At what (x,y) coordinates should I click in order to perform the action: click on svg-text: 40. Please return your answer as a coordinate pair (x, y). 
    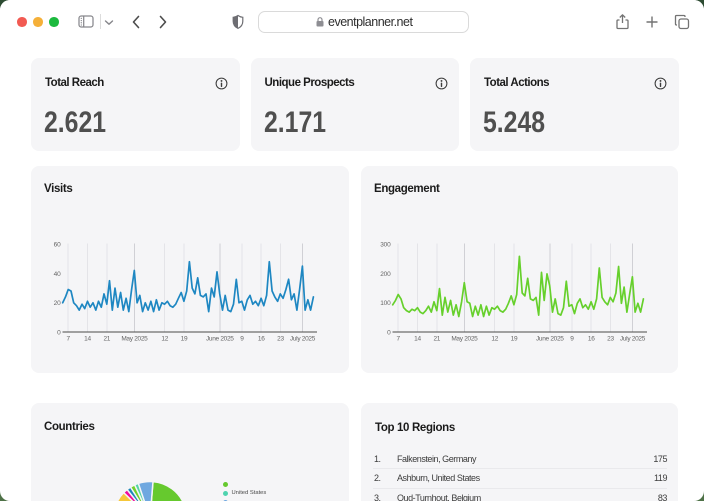
    Looking at the image, I should click on (57, 273).